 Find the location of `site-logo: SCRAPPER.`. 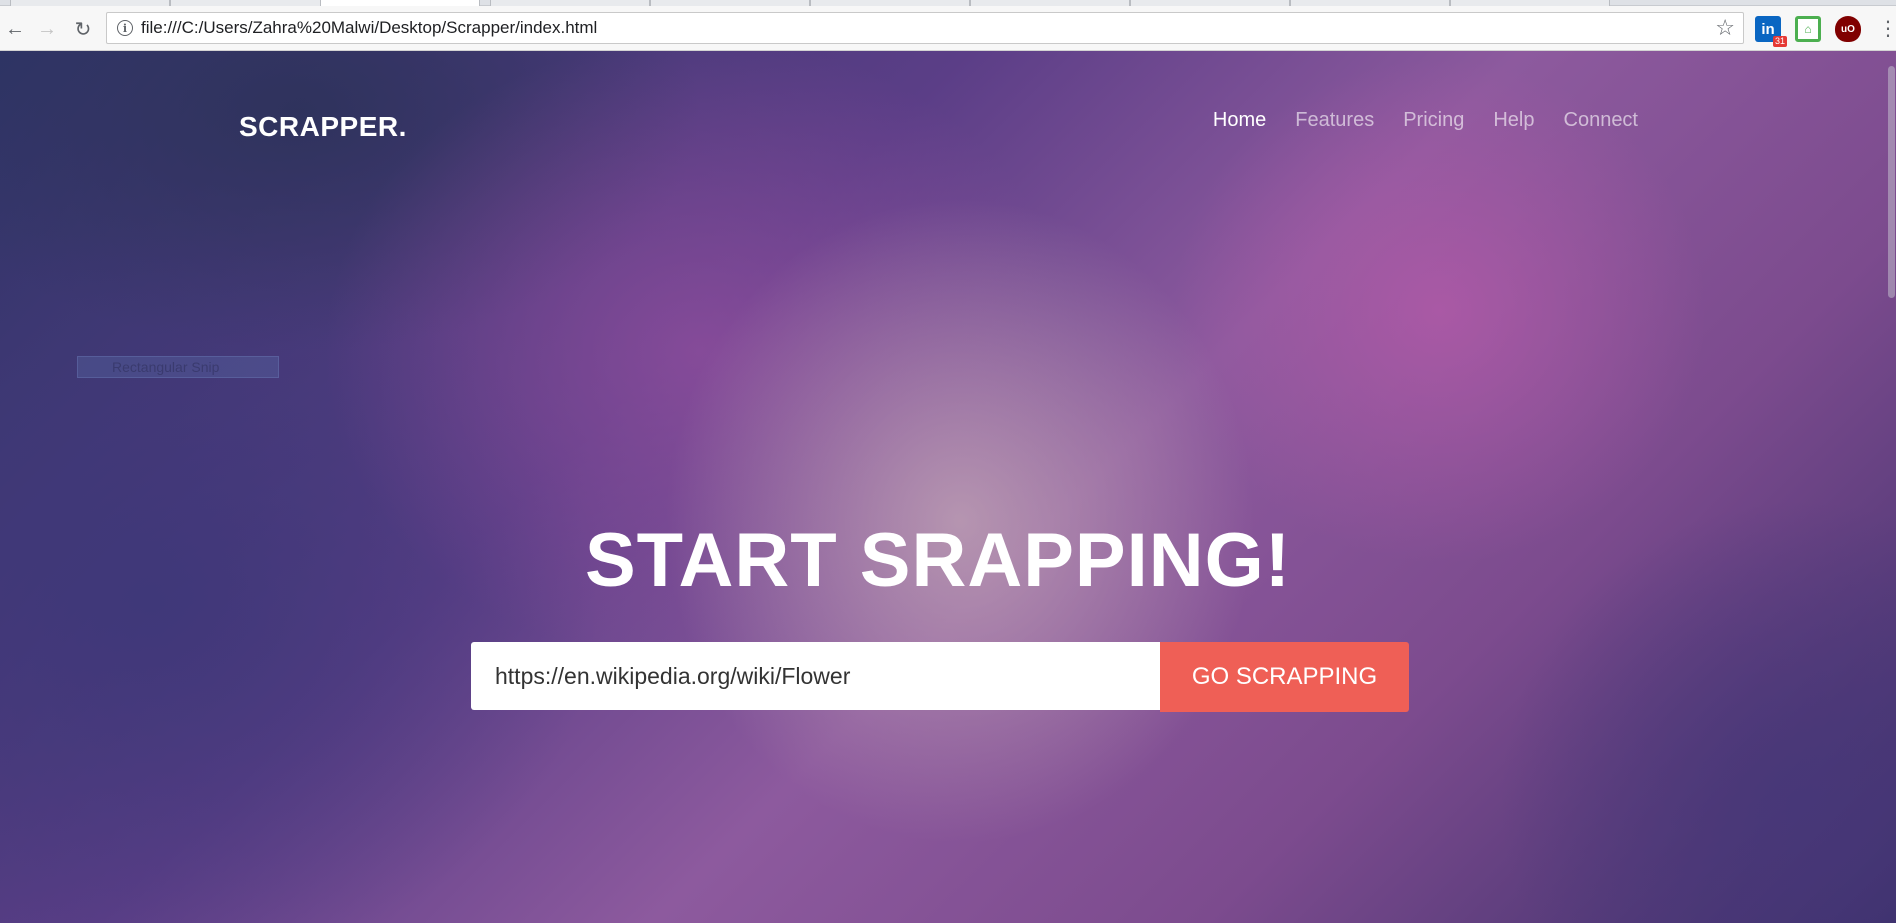

site-logo: SCRAPPER. is located at coordinates (323, 127).